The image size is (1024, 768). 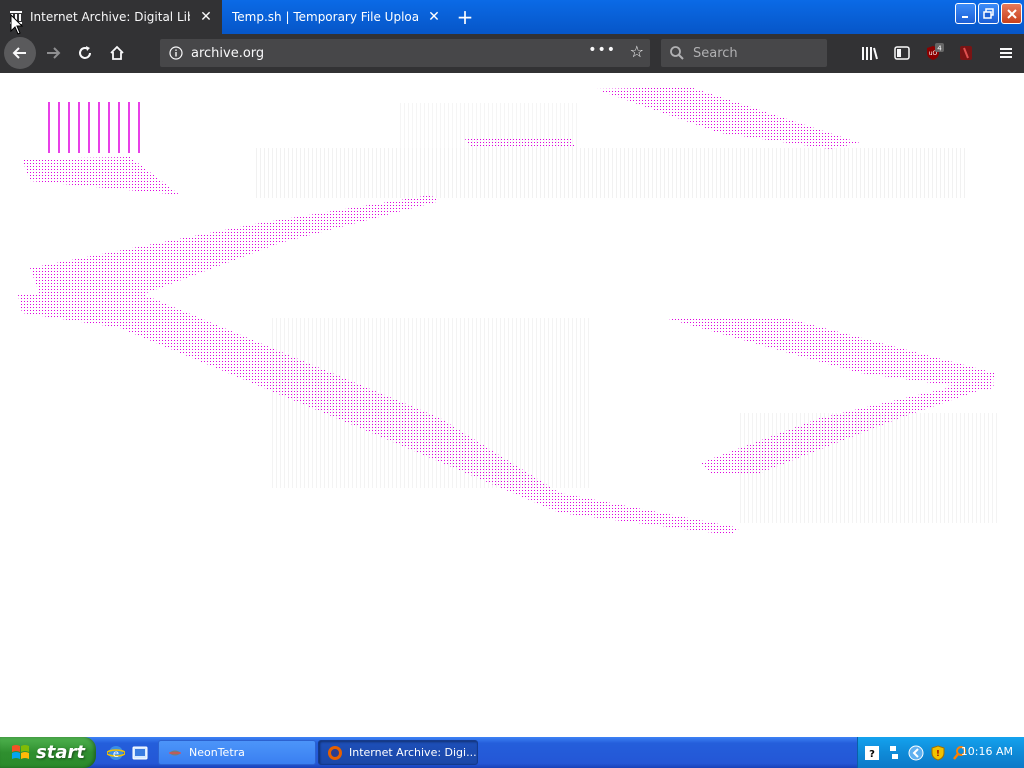 I want to click on show-desktop-icon, so click(x=140, y=753).